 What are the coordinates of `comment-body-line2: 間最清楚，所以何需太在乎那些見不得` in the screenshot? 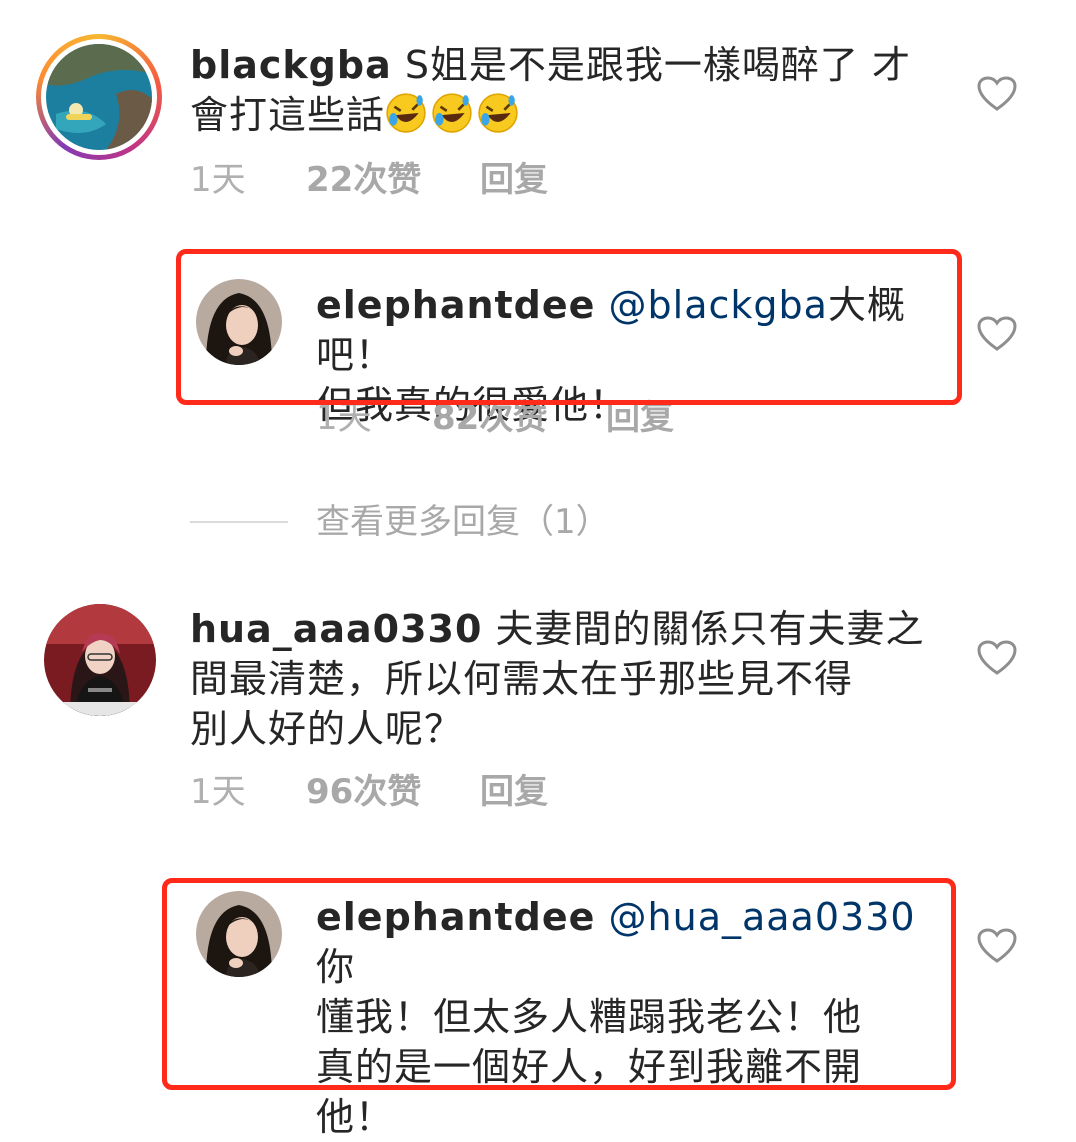 It's located at (522, 679).